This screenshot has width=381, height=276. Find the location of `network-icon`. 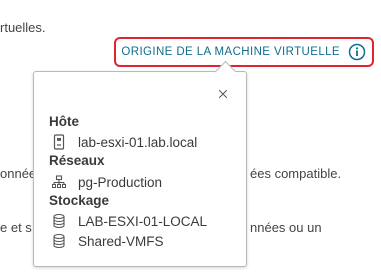

network-icon is located at coordinates (59, 181).